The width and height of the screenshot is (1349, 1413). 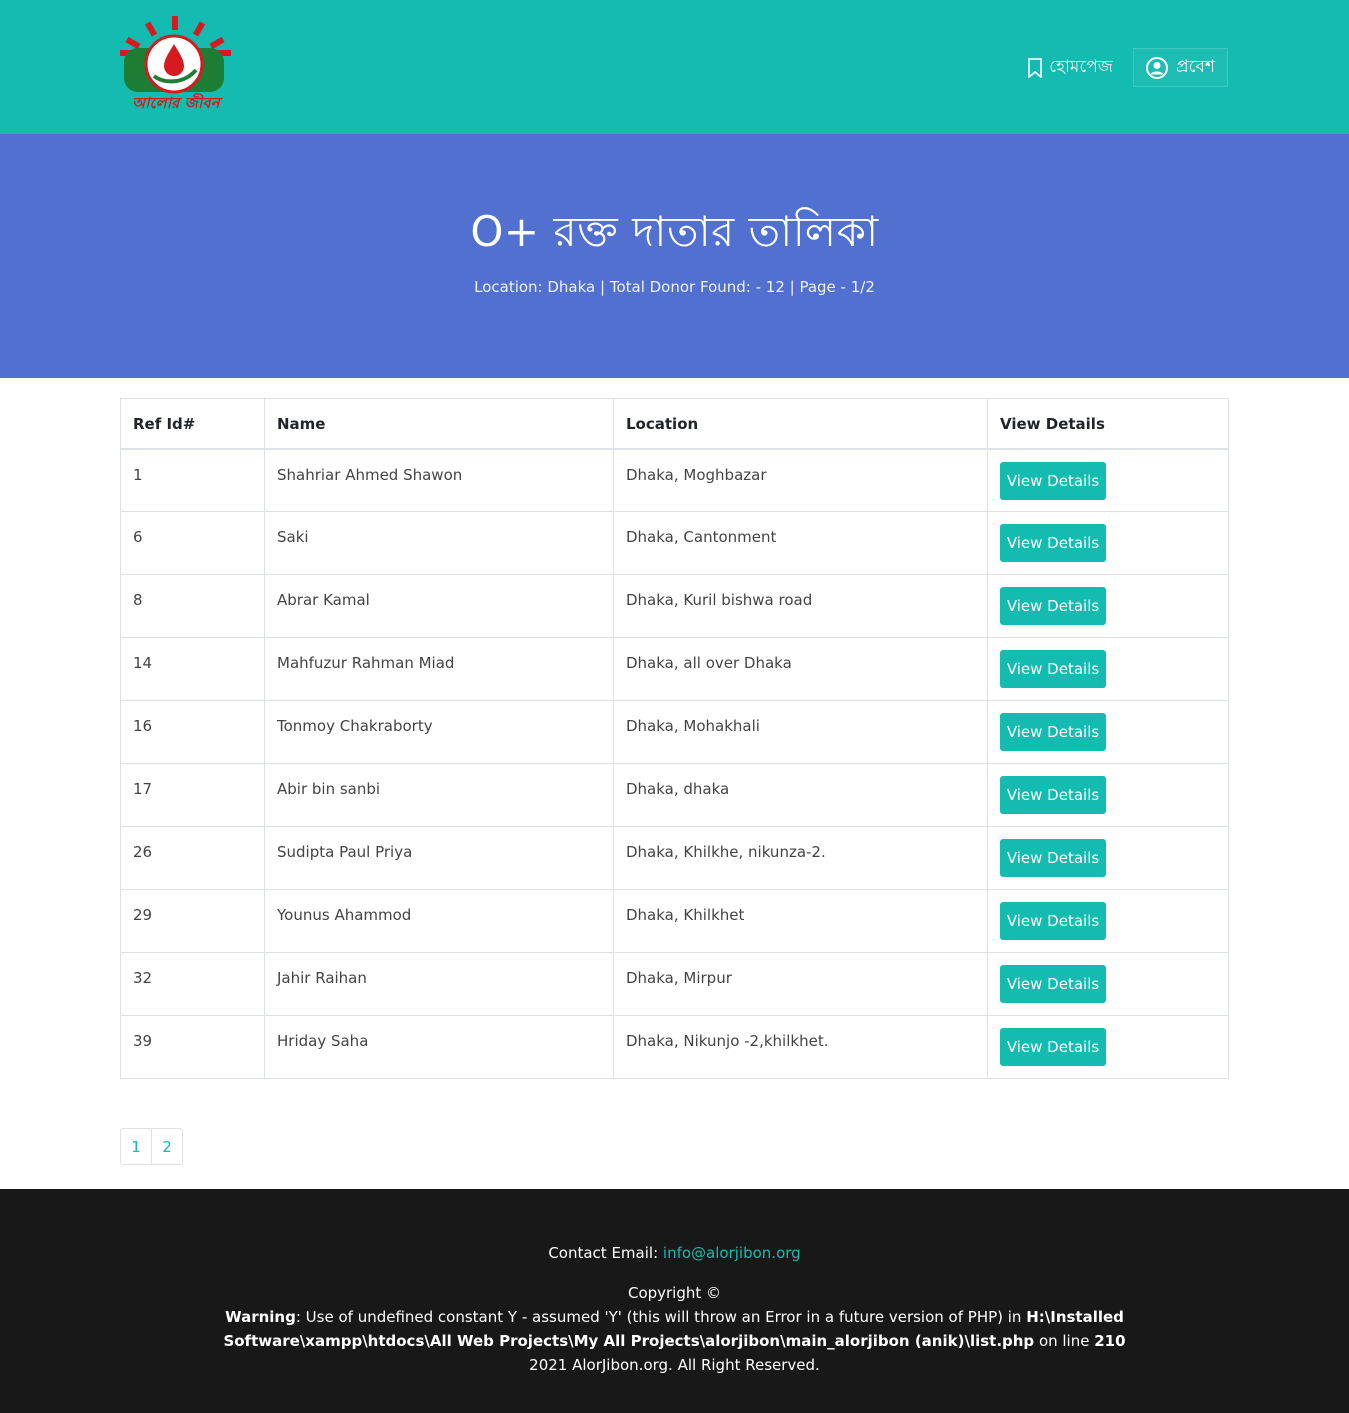 What do you see at coordinates (800, 606) in the screenshot?
I see `cell-location: Dhaka, Kuril bishwa road` at bounding box center [800, 606].